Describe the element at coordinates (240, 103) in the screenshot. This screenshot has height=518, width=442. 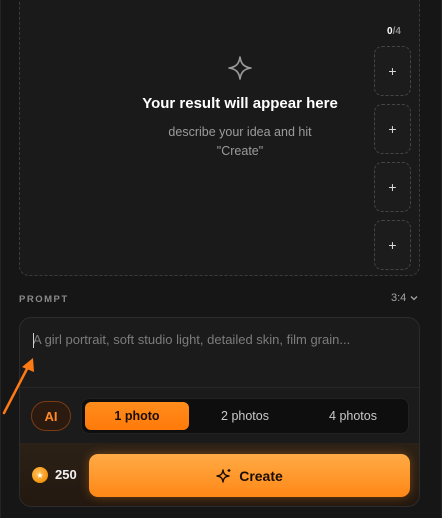
I see `result-title: Your result will appear here` at that location.